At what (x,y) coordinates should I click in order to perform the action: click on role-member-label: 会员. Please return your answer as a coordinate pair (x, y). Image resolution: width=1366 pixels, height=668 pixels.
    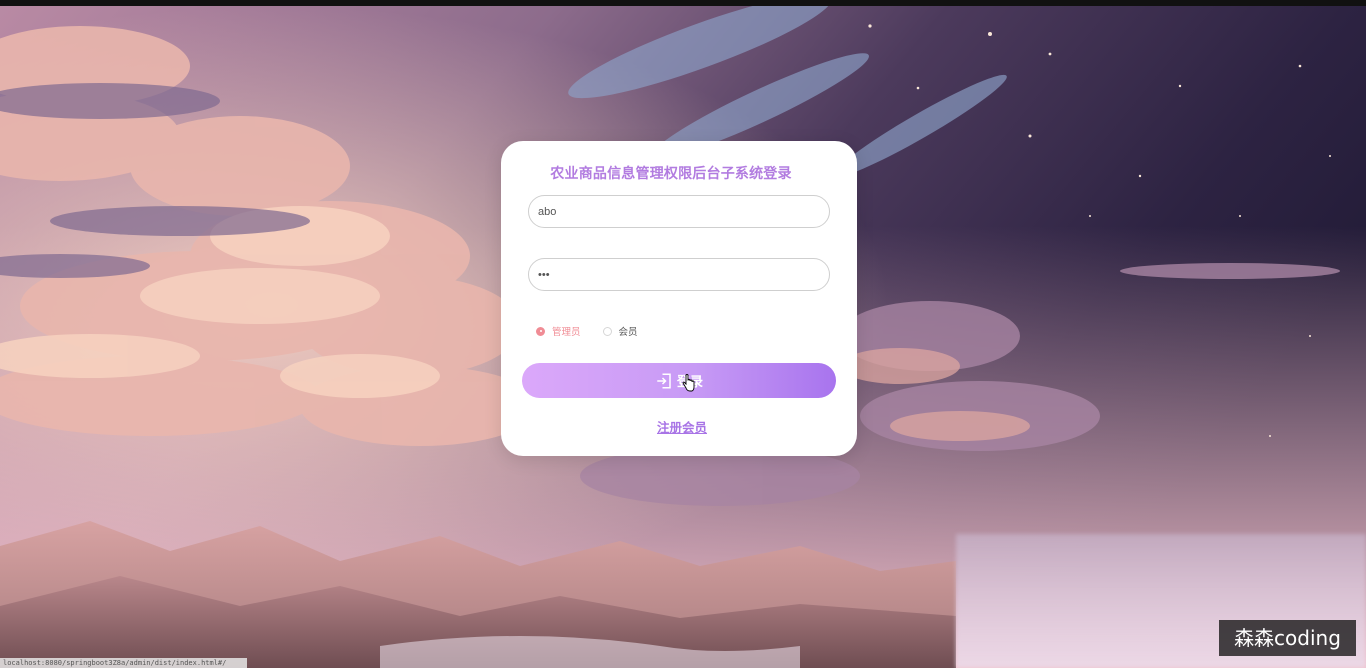
    Looking at the image, I should click on (628, 332).